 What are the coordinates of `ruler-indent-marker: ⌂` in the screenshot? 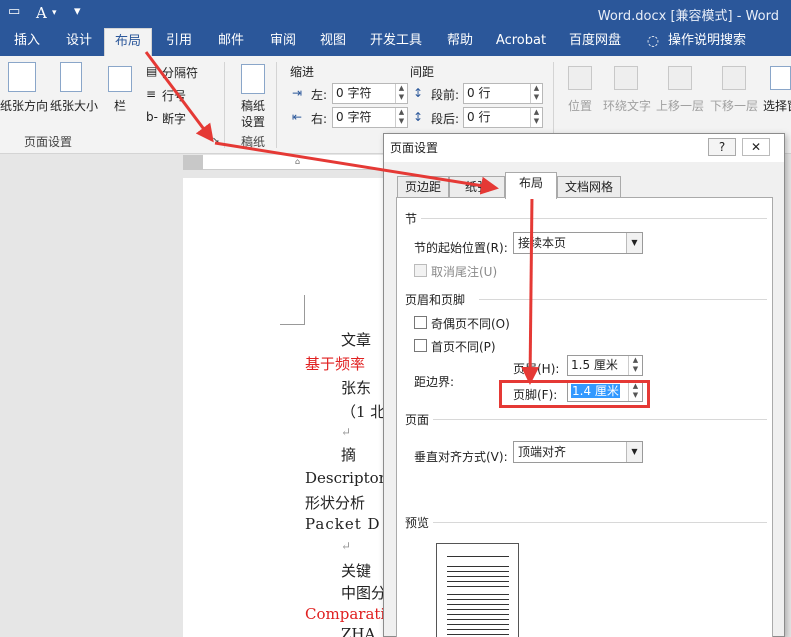 It's located at (297, 161).